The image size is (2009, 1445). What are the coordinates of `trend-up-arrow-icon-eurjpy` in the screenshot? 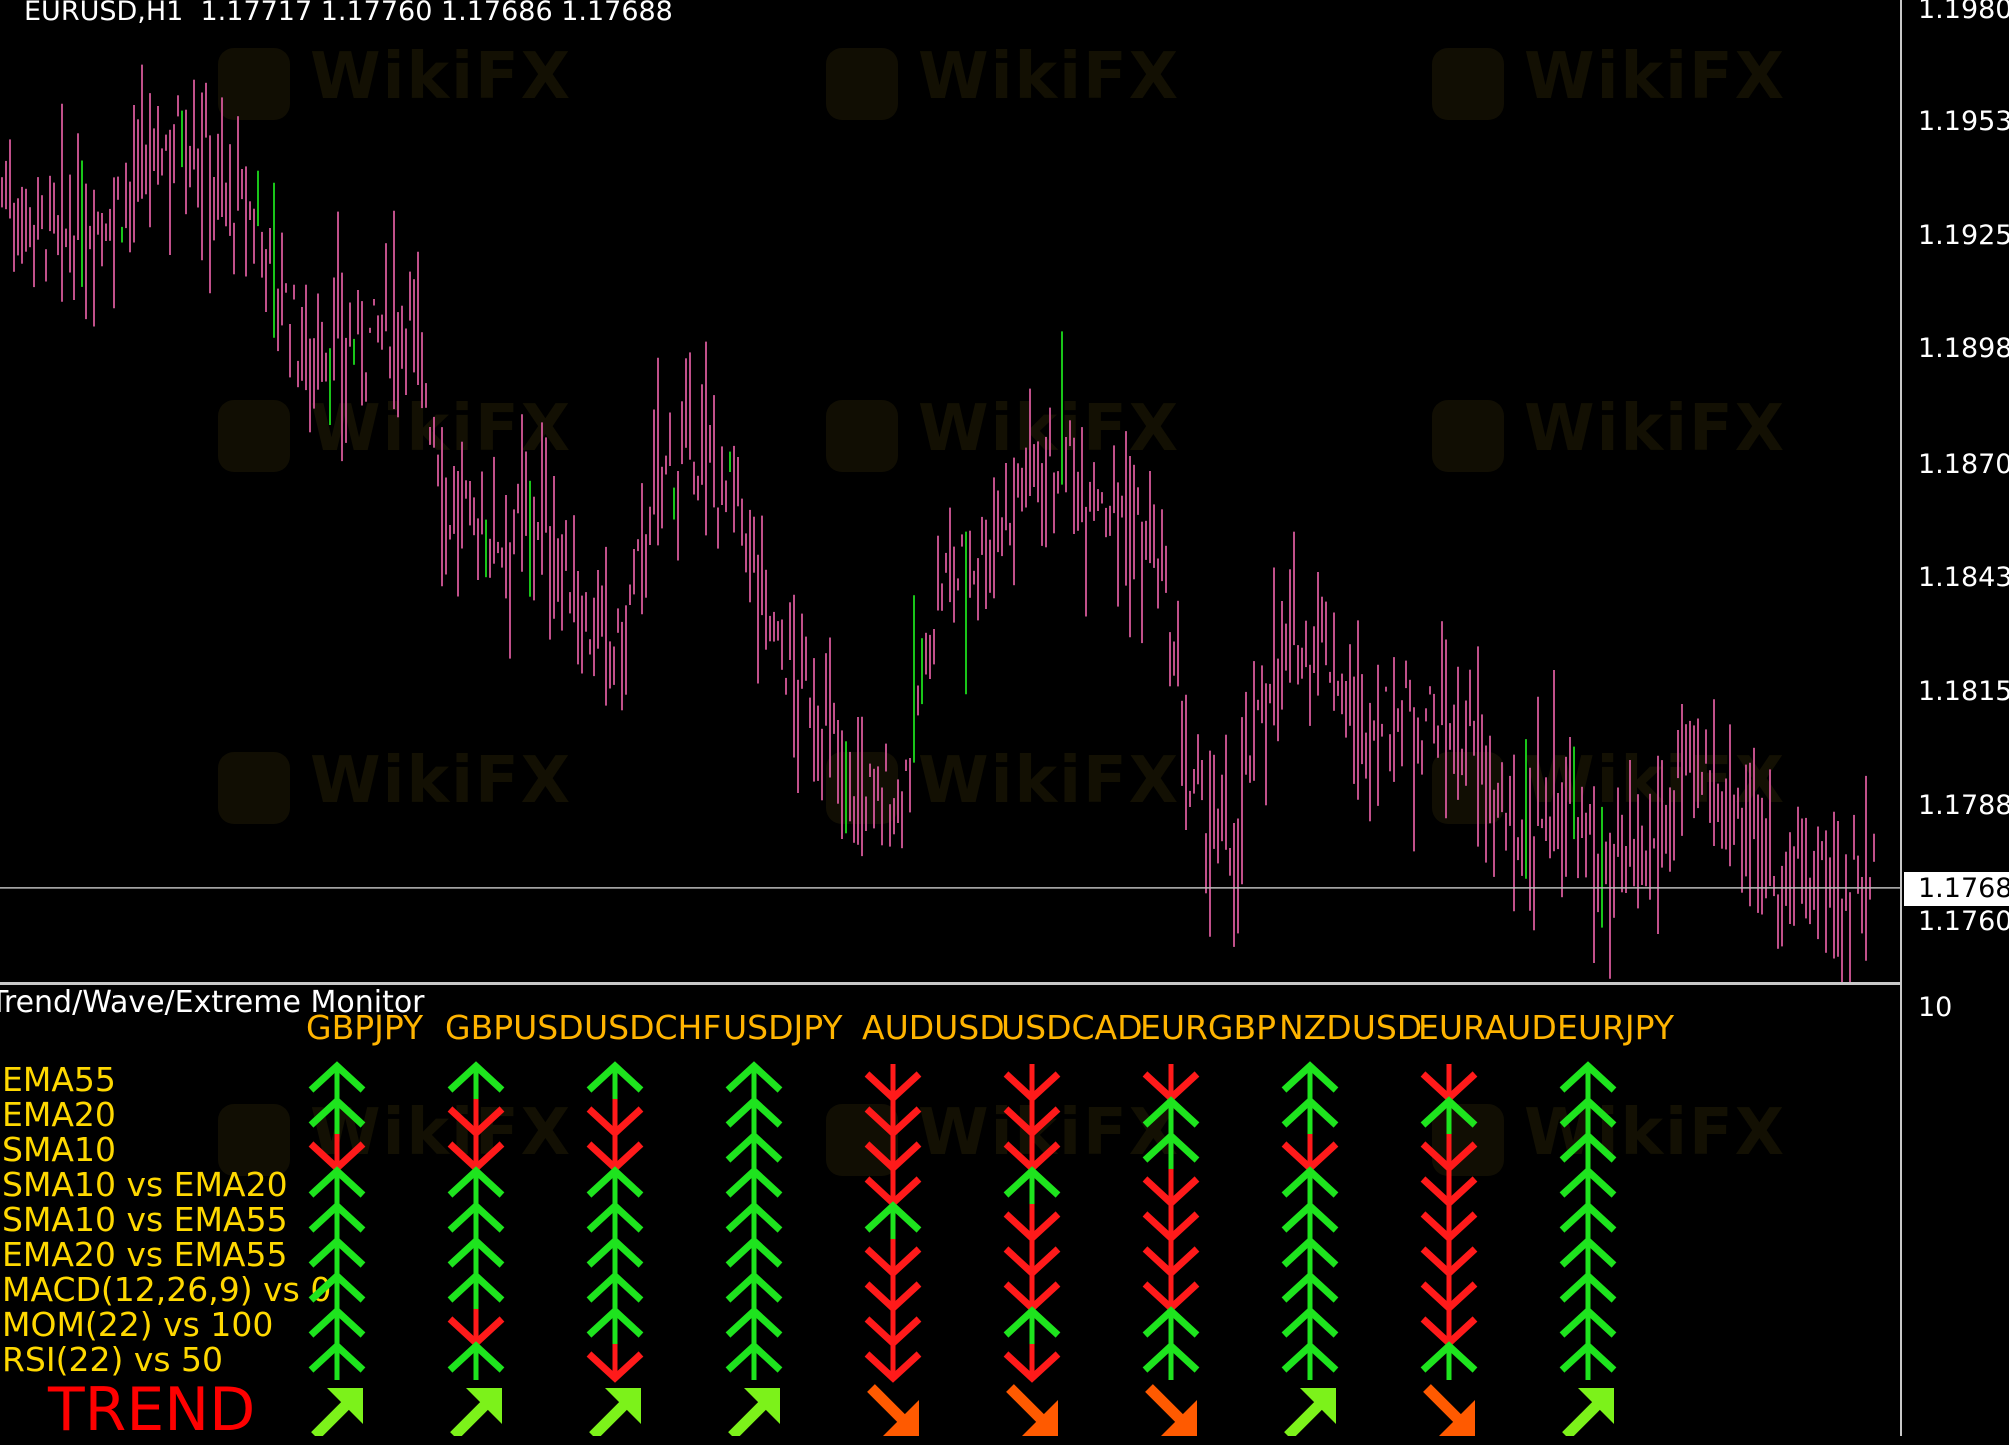 It's located at (1588, 1412).